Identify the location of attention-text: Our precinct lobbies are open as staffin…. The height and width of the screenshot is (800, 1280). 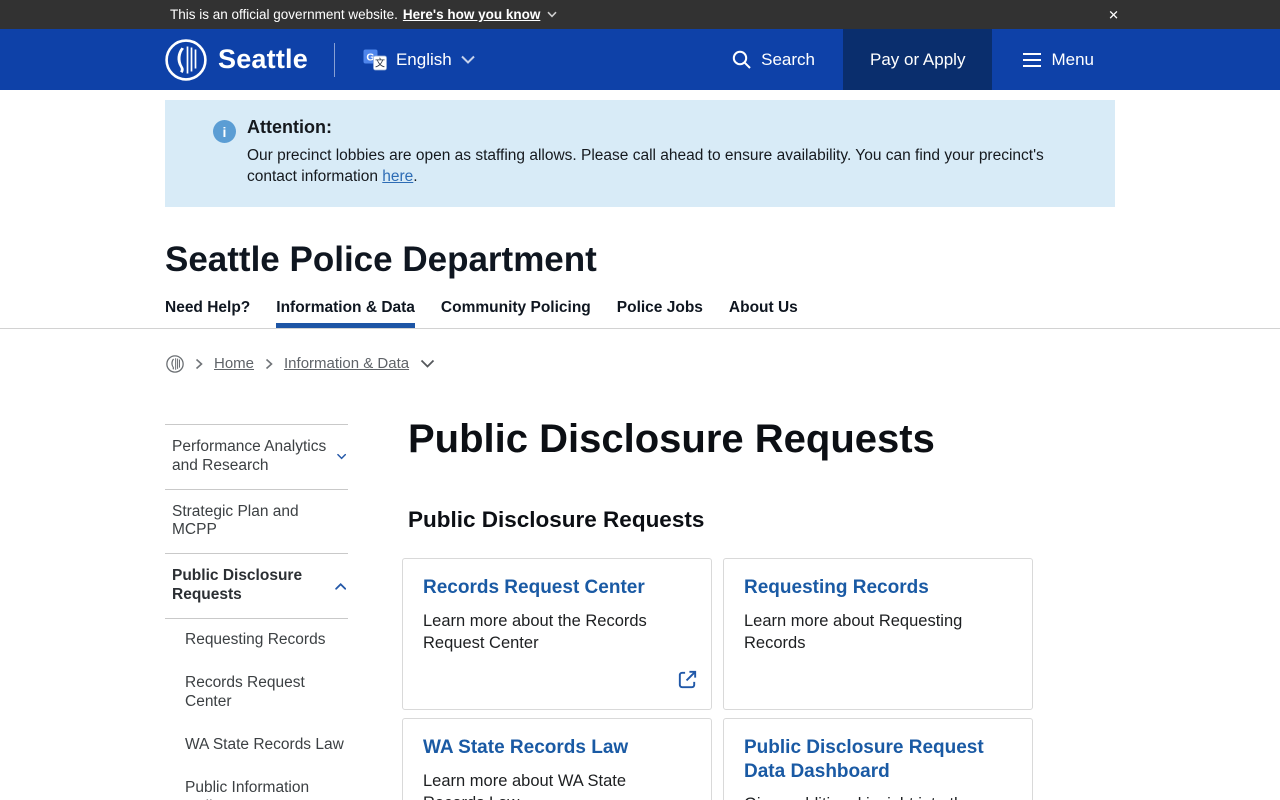
(645, 166).